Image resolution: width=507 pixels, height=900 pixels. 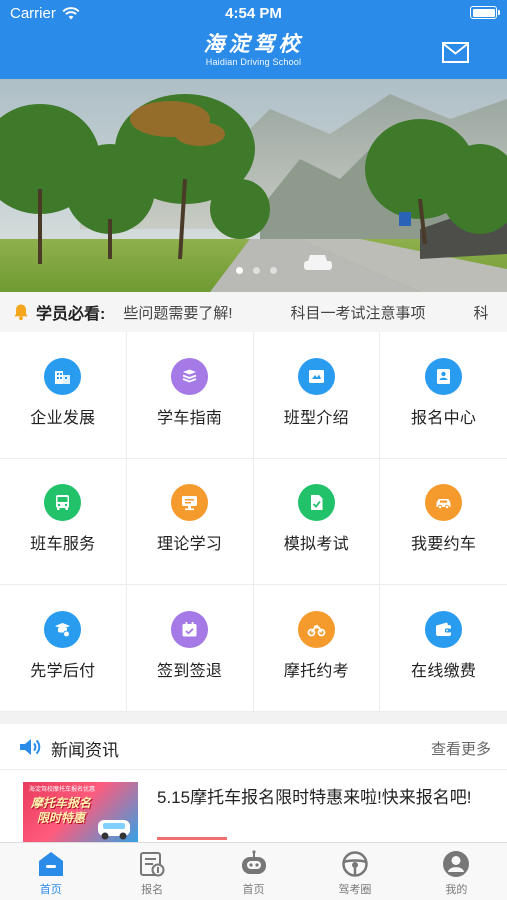 I want to click on registration-icon, so click(x=444, y=376).